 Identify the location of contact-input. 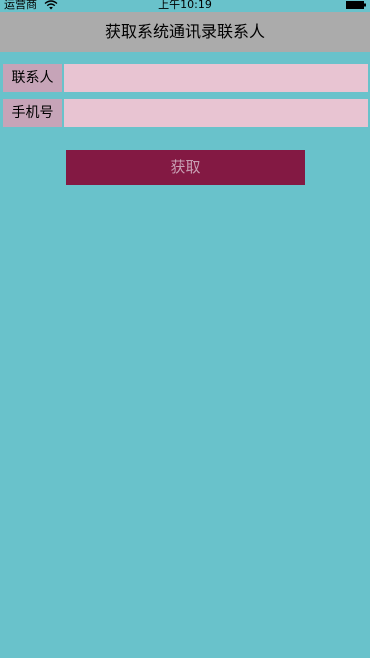
(216, 78).